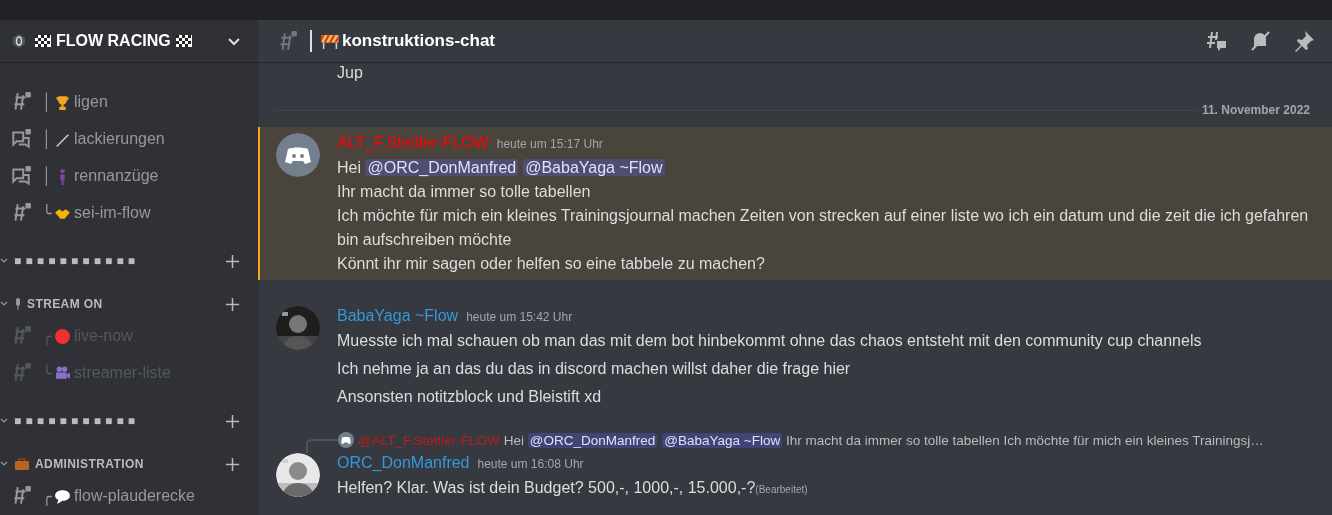  Describe the element at coordinates (530, 464) in the screenshot. I see `timestamp: heute um 16:08 Uhr` at that location.